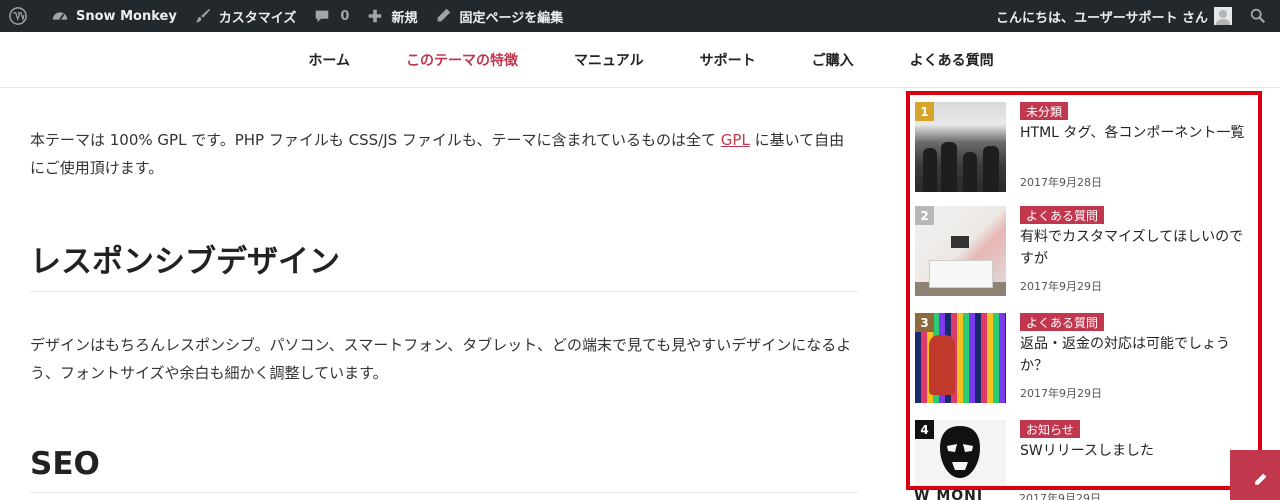 This screenshot has height=500, width=1280. I want to click on my-account-link: こんにちは、ユーザーサポート さん, so click(1114, 16).